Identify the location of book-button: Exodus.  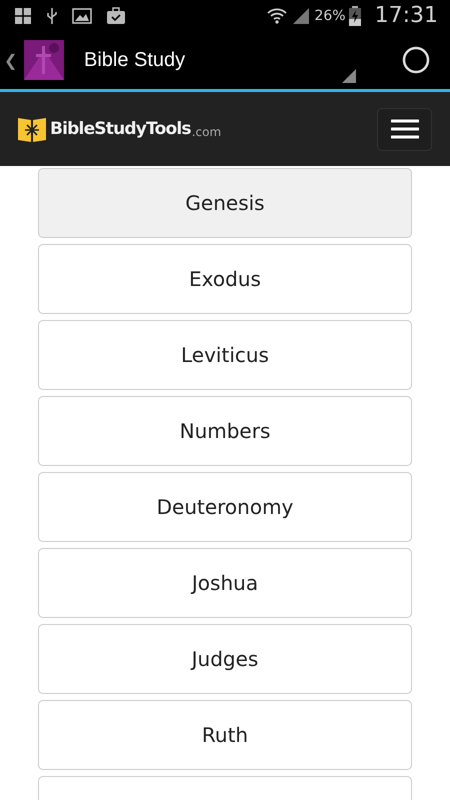
(225, 279).